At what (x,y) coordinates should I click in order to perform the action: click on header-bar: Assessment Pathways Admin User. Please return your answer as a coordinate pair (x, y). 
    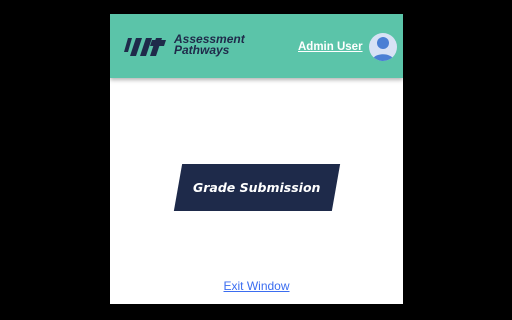
    Looking at the image, I should click on (256, 46).